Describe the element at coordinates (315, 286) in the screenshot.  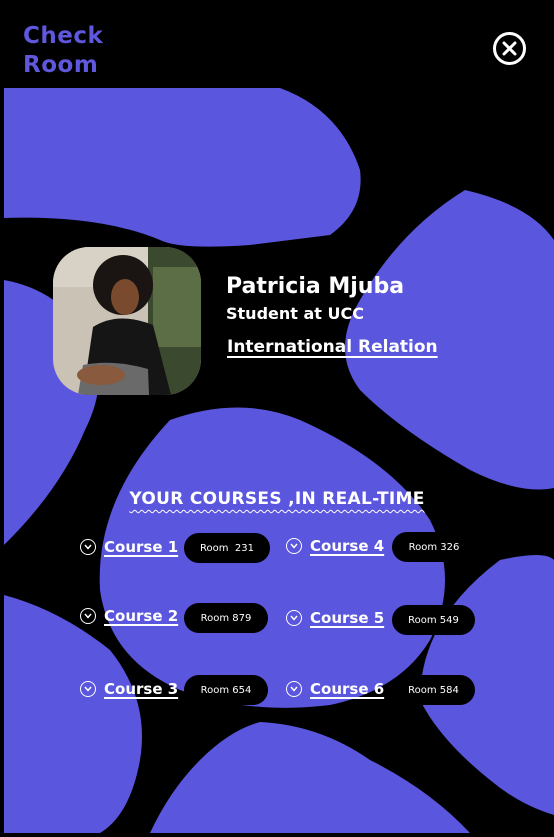
I see `profile-name: Patricia Mjuba` at that location.